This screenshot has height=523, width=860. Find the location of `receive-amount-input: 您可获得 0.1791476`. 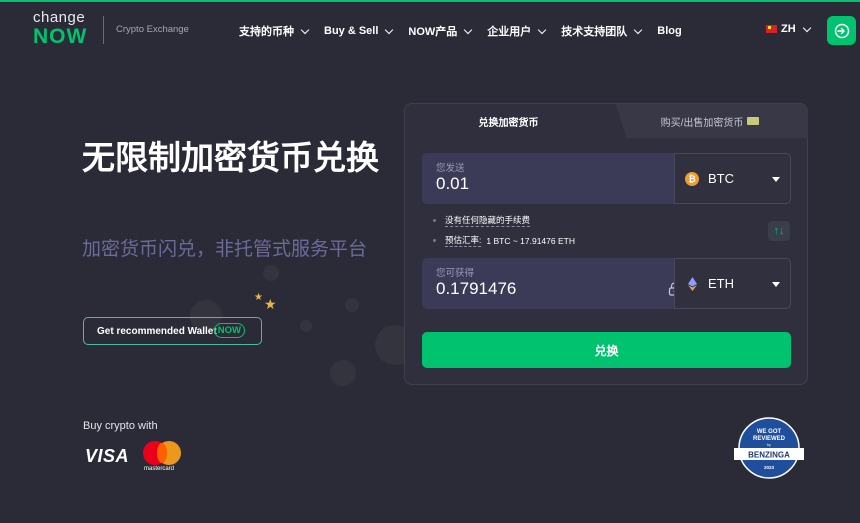

receive-amount-input: 您可获得 0.1791476 is located at coordinates (551, 283).